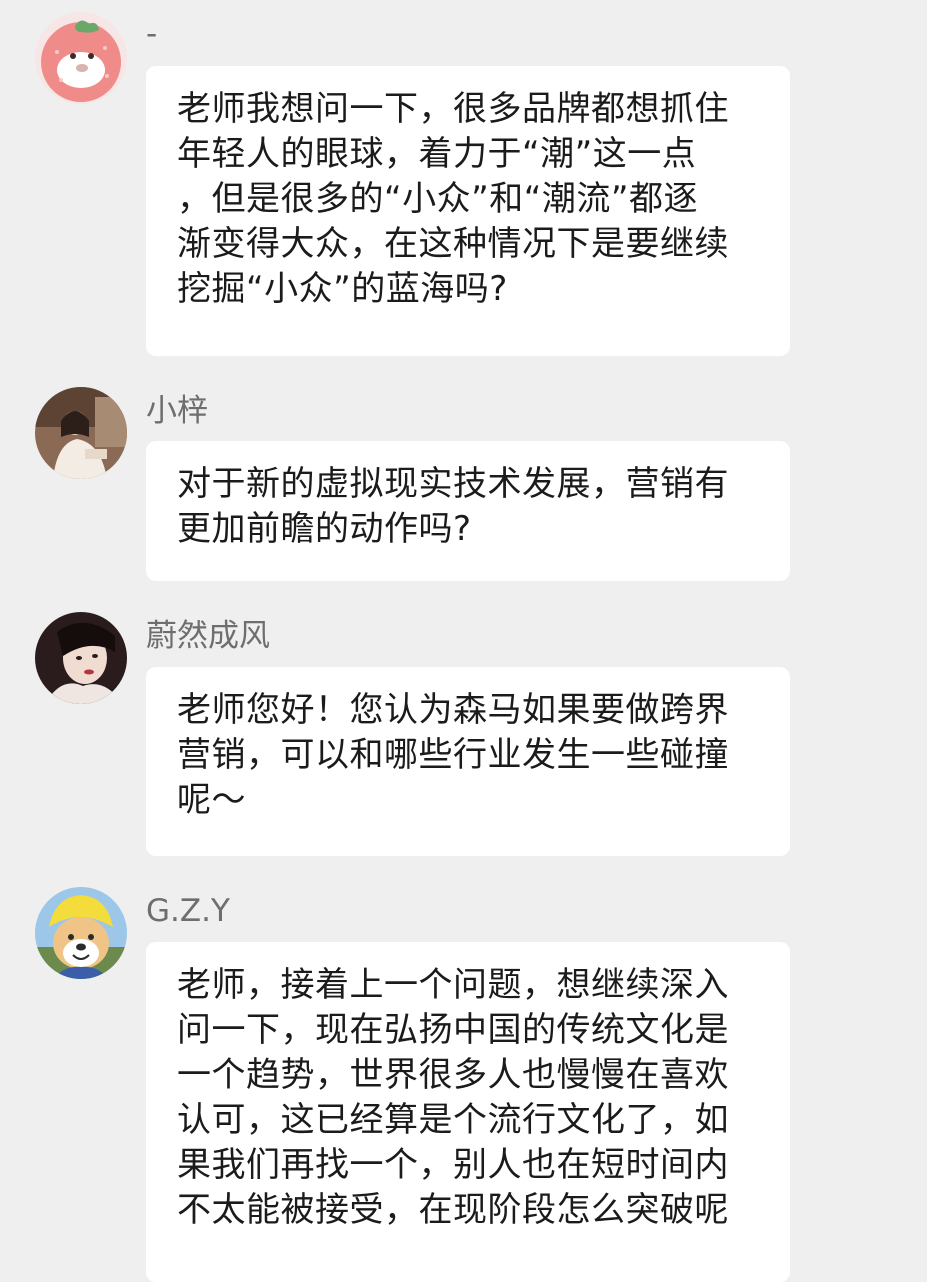 Image resolution: width=927 pixels, height=1282 pixels. What do you see at coordinates (81, 433) in the screenshot?
I see `woman-photo-avatar` at bounding box center [81, 433].